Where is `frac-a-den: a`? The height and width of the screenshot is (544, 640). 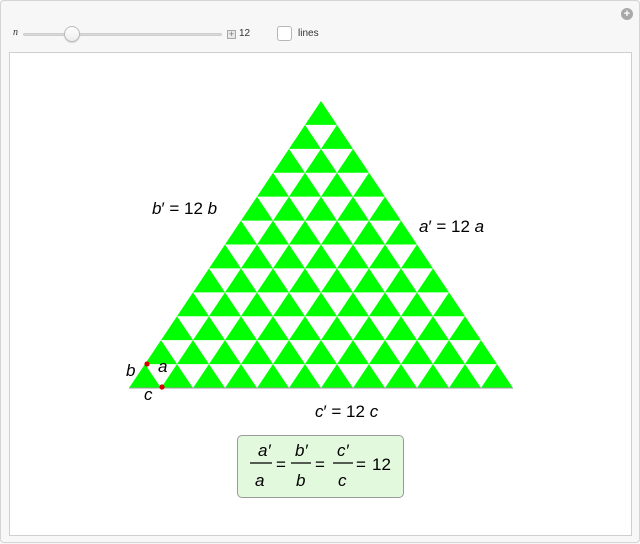
frac-a-den: a is located at coordinates (259, 480).